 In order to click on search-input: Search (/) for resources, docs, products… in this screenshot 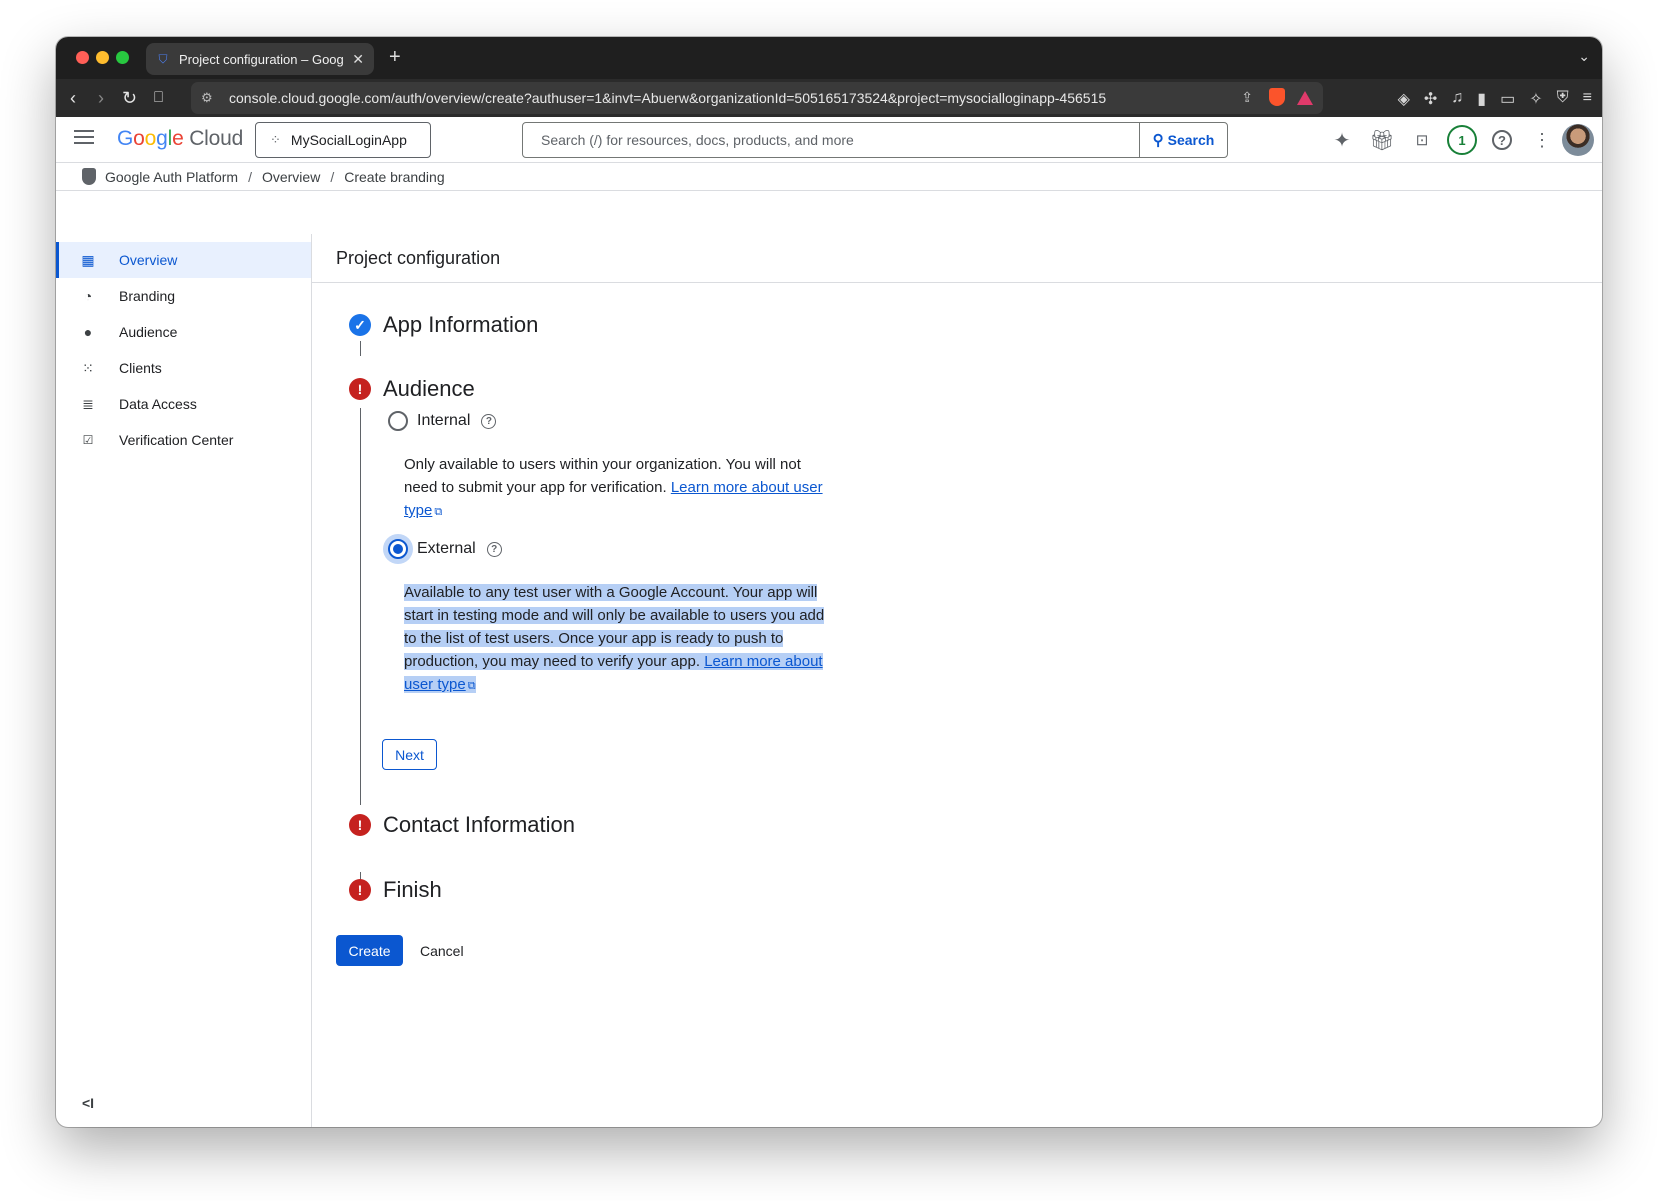, I will do `click(831, 140)`.